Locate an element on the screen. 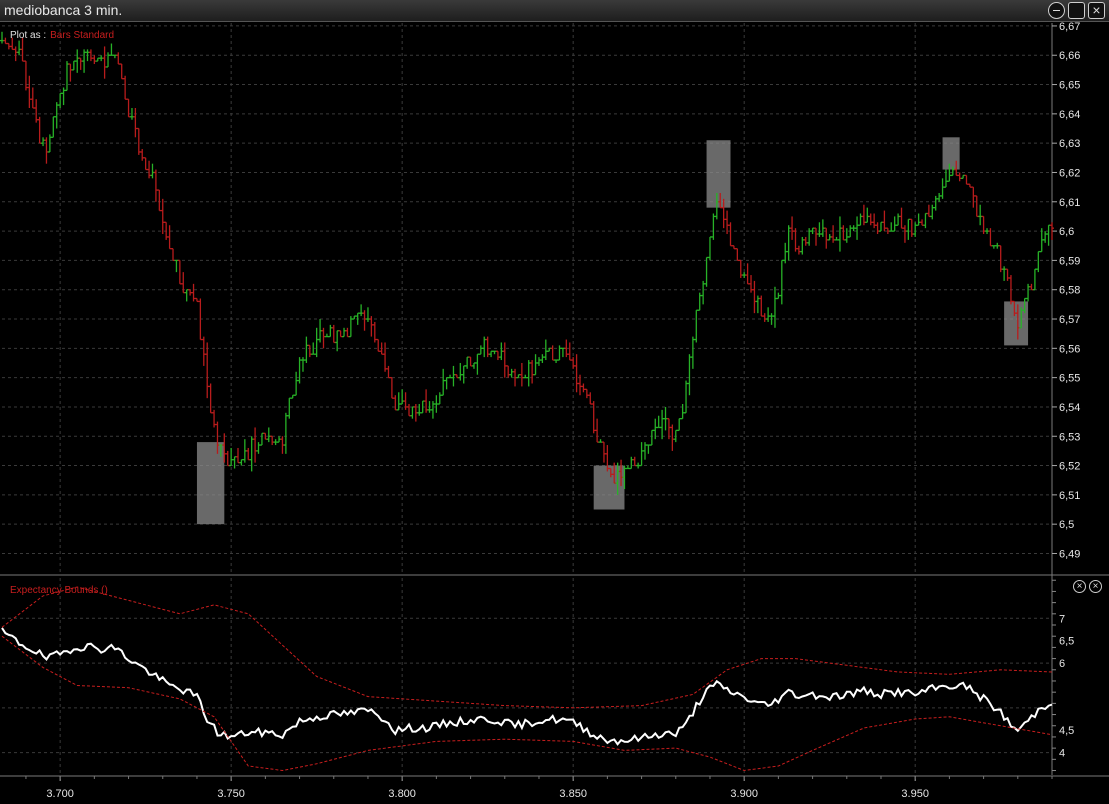  indicator-upper-bound-line is located at coordinates (527, 647).